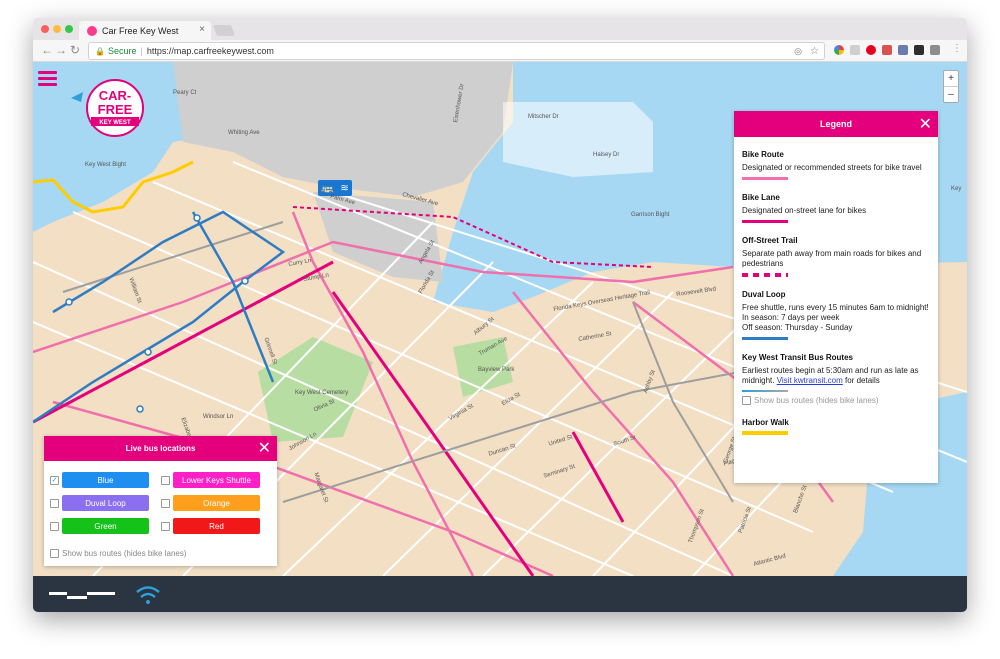 The width and height of the screenshot is (1000, 659). Describe the element at coordinates (903, 50) in the screenshot. I see `zotero-icon` at that location.